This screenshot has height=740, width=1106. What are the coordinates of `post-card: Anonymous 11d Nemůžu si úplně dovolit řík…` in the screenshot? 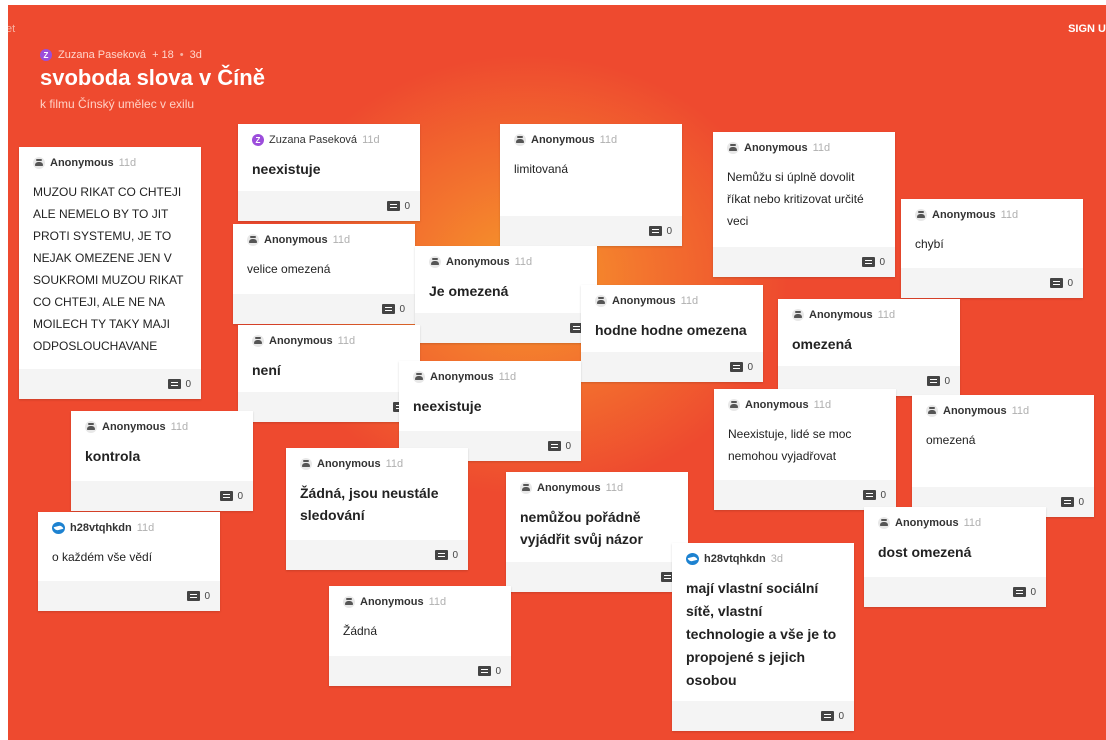 It's located at (804, 204).